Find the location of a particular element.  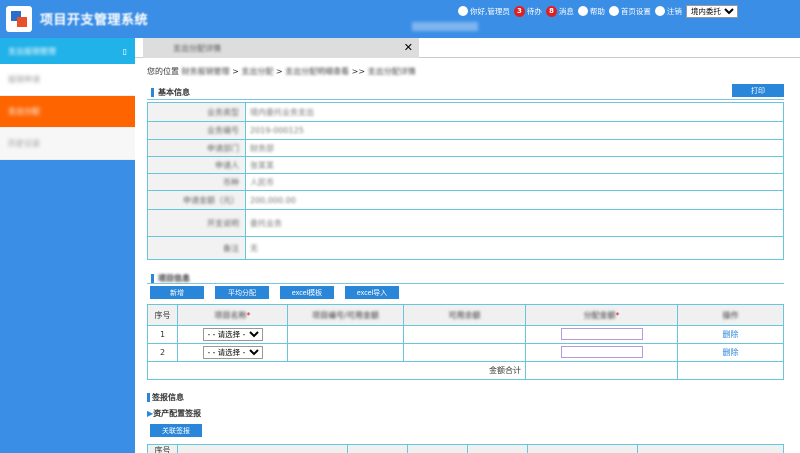

info-value: 委托业务 is located at coordinates (514, 223).